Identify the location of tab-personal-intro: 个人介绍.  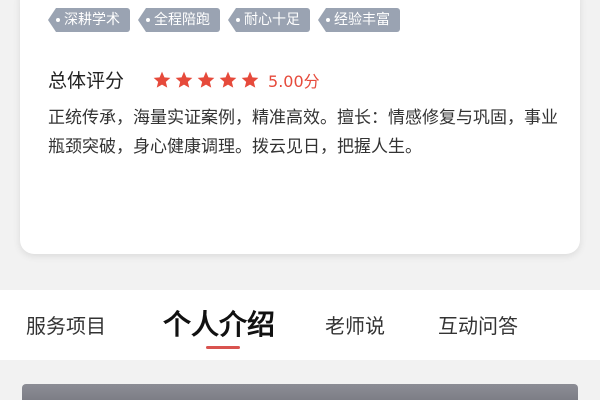
(219, 323).